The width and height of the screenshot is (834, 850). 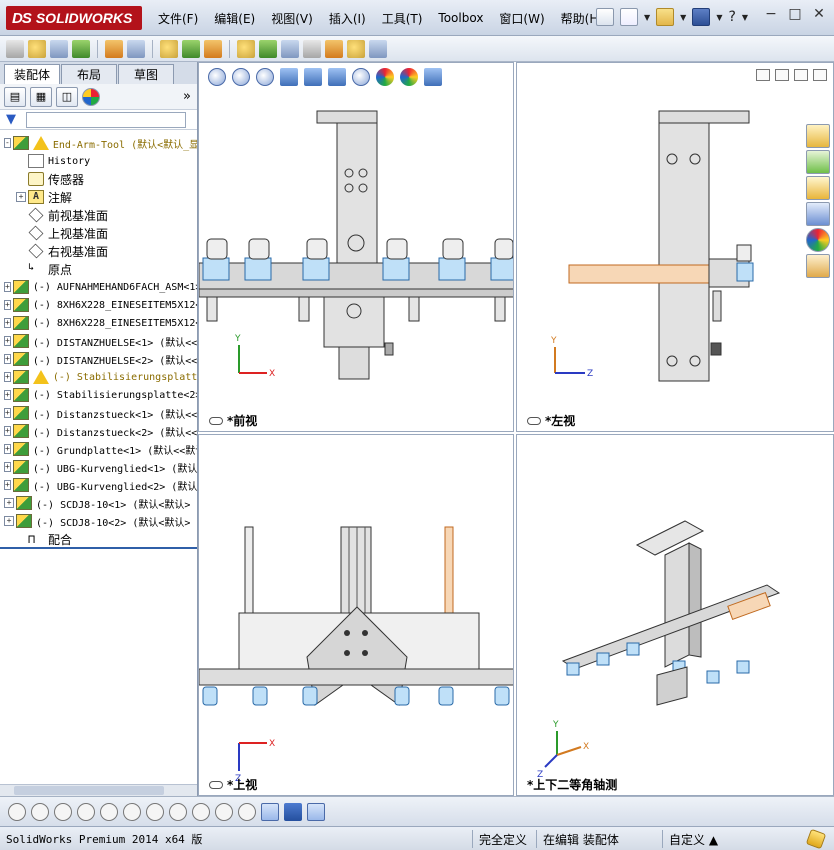 I want to click on configuration-manager-icon: ◫, so click(x=67, y=96).